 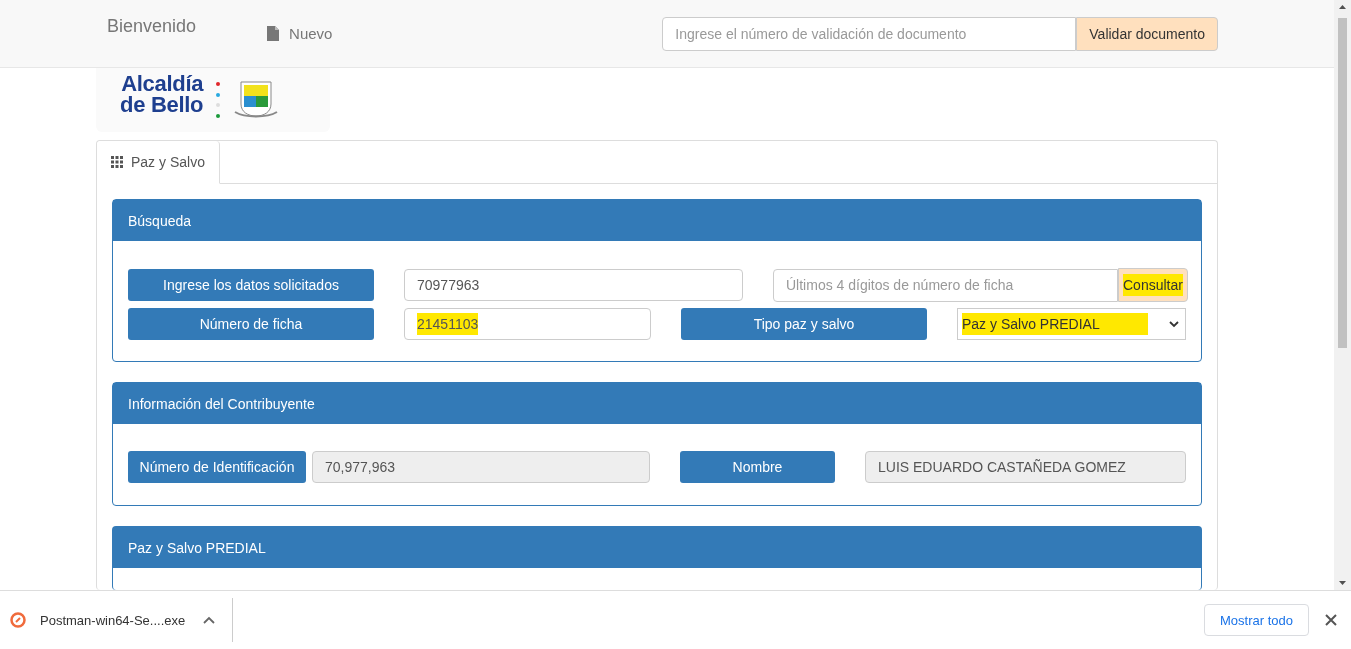 What do you see at coordinates (1256, 620) in the screenshot?
I see `show-all-button: Mostrar todo` at bounding box center [1256, 620].